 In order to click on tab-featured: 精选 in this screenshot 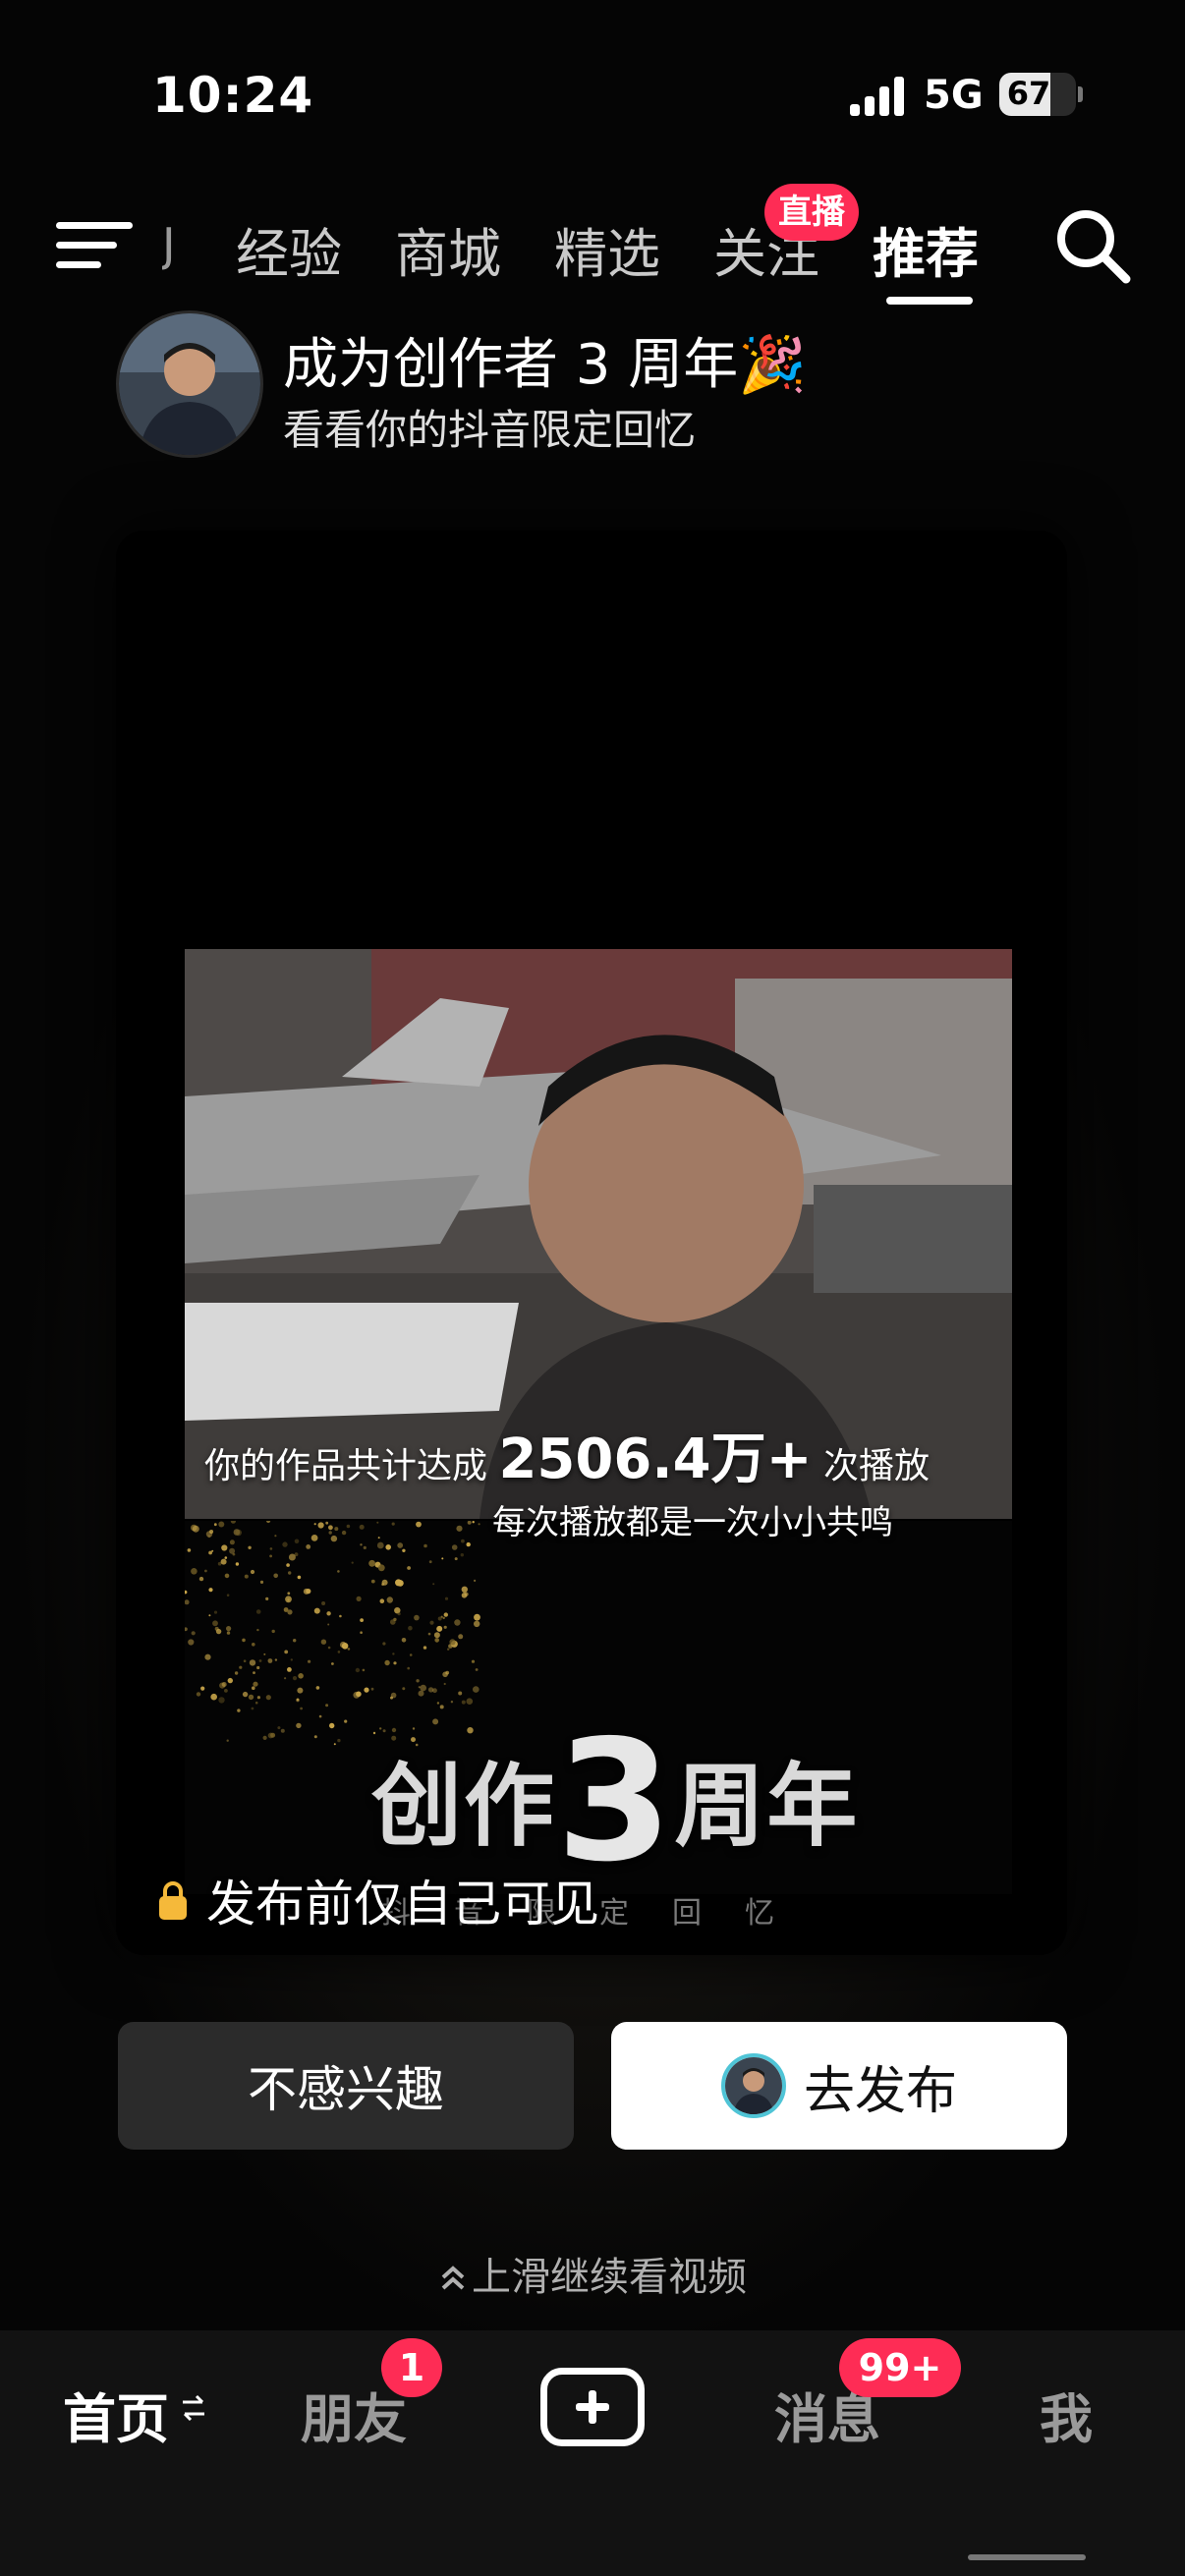, I will do `click(607, 249)`.